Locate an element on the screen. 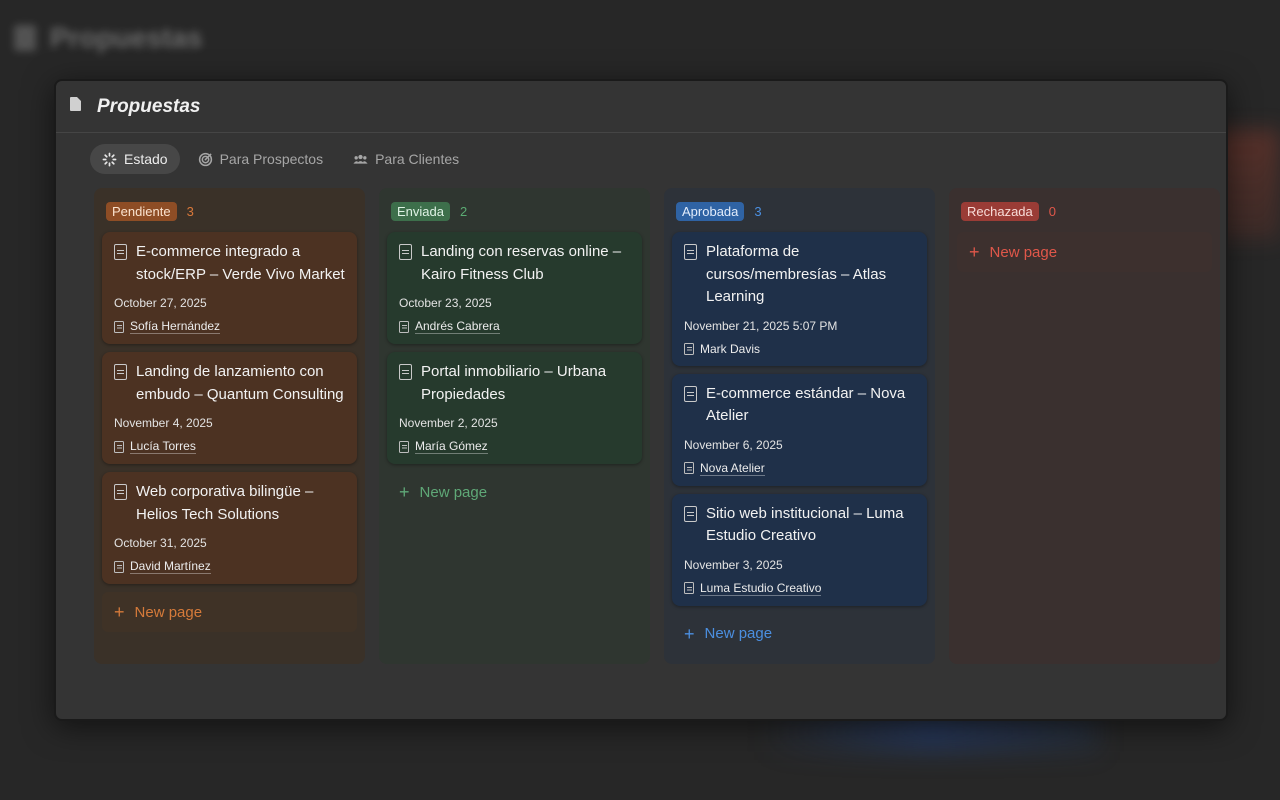 This screenshot has height=800, width=1280. tab-para-clientes: Para Clientes is located at coordinates (406, 159).